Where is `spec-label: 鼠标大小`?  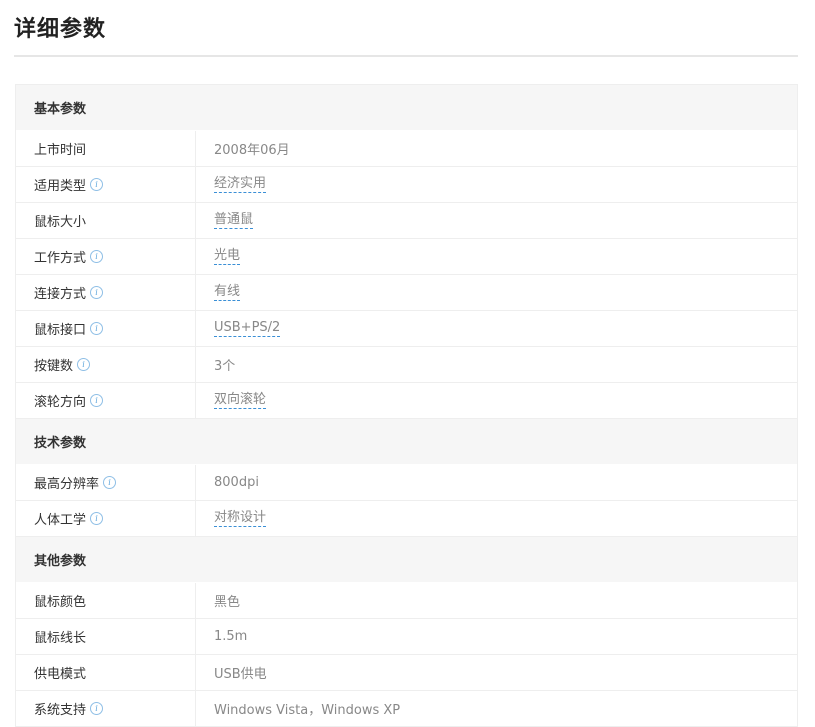 spec-label: 鼠标大小 is located at coordinates (106, 220).